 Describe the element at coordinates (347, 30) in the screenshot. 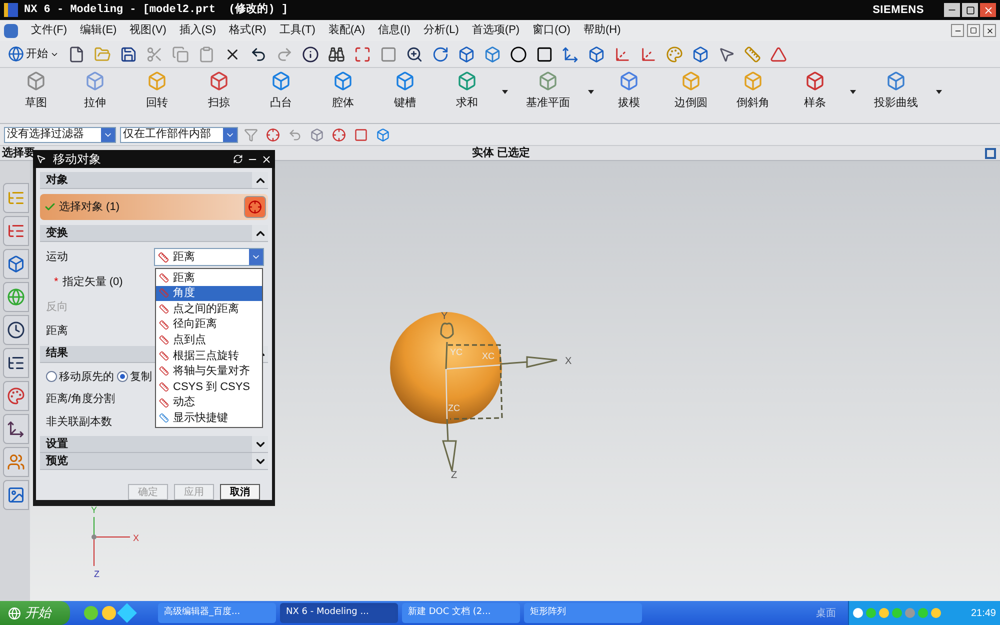

I see `menu-item: 装配(A)` at that location.